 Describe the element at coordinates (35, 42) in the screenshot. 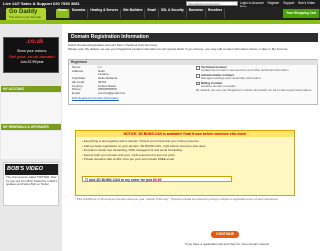

I see `promo-domain: .co.uk` at that location.